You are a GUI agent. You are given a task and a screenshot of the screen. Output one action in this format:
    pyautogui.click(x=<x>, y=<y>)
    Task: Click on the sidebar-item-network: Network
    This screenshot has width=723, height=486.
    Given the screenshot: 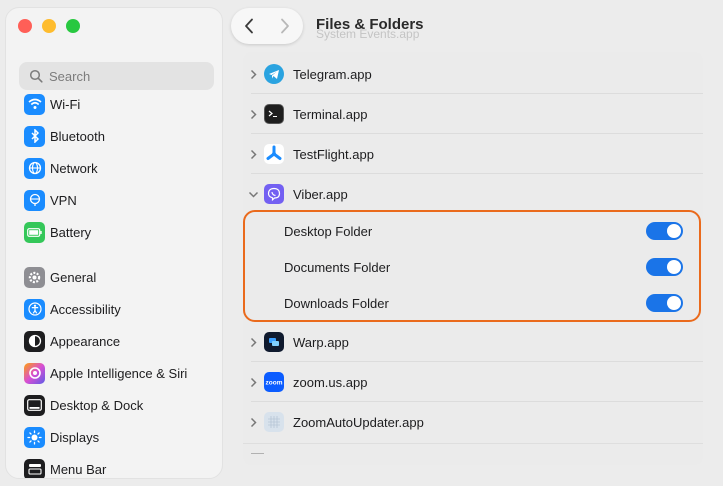 What is the action you would take?
    pyautogui.click(x=119, y=168)
    